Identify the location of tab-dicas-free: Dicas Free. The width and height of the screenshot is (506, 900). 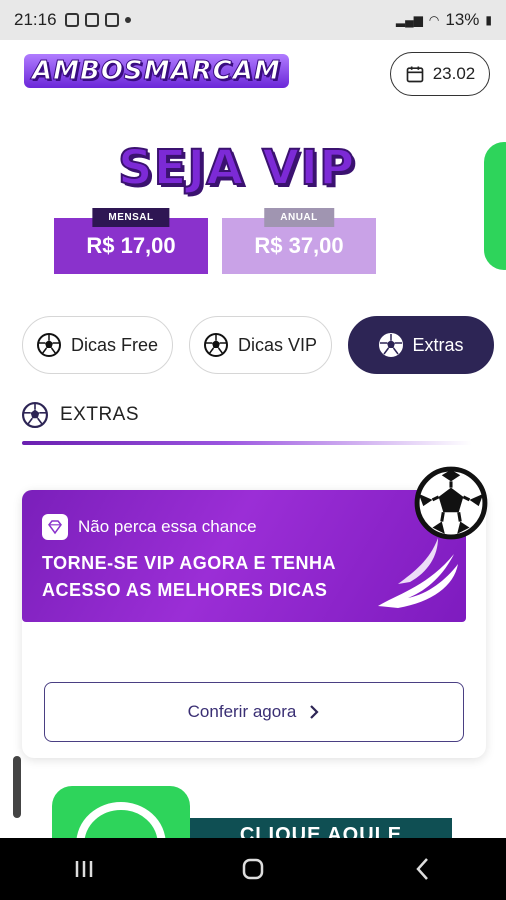
(98, 345).